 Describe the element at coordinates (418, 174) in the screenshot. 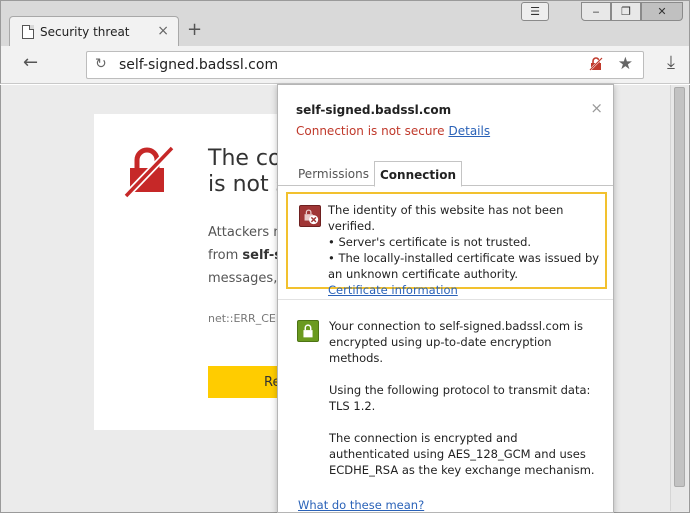

I see `tab-connection: Connection` at that location.